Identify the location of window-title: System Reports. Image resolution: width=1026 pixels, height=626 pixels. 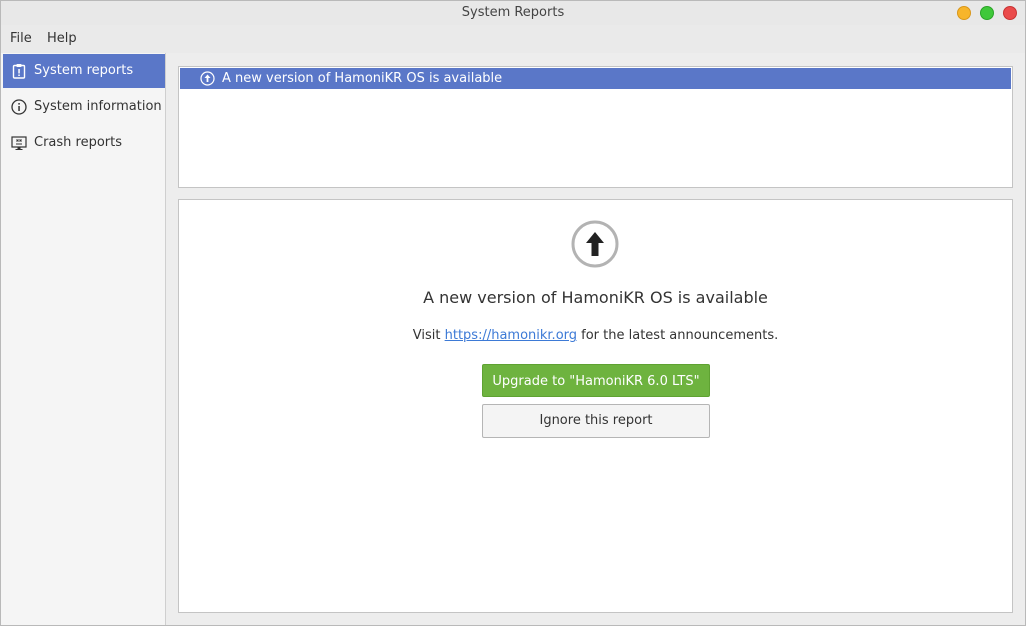
(513, 12).